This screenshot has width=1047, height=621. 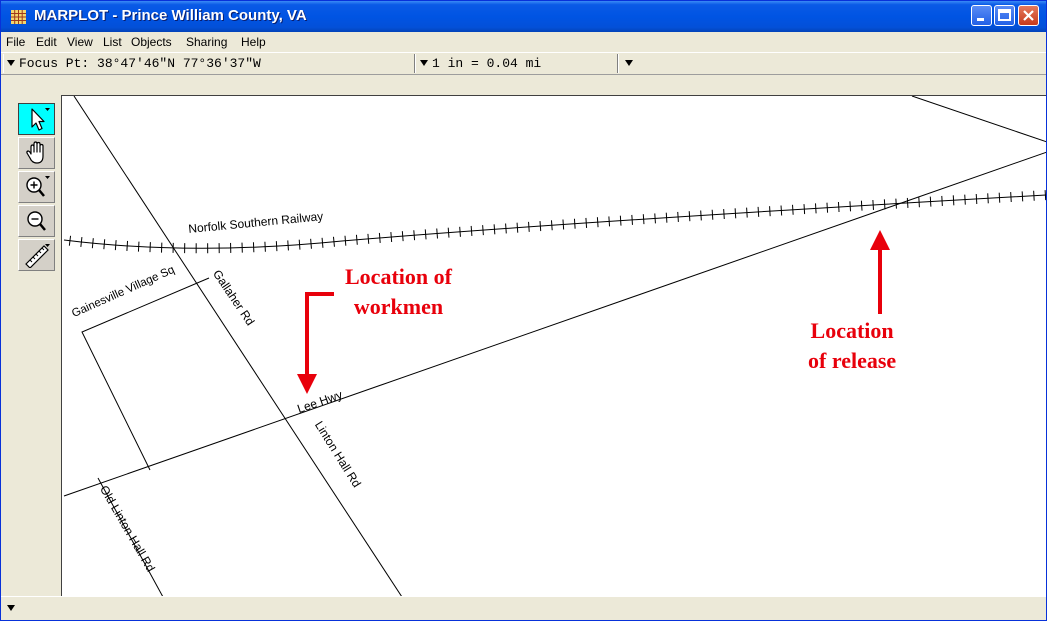 I want to click on workmen-annotation: Location of workmen, so click(x=398, y=292).